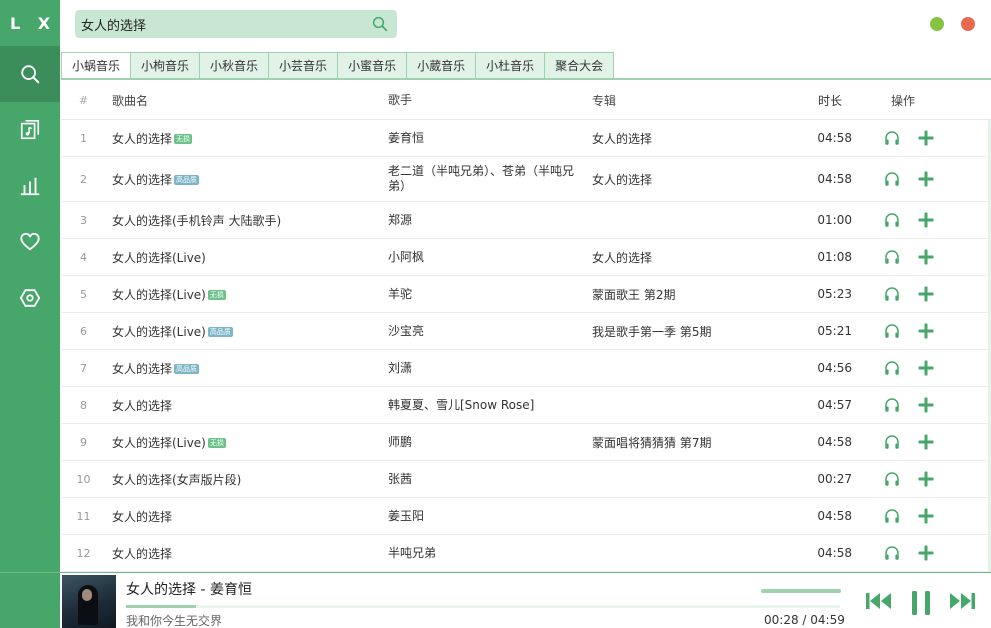 The image size is (991, 628). What do you see at coordinates (526, 179) in the screenshot?
I see `table-row: 2 女人的选择 高品质 老二道（半吨兄弟）、苍弟（半吨兄弟） 女人的选择 04:58` at bounding box center [526, 179].